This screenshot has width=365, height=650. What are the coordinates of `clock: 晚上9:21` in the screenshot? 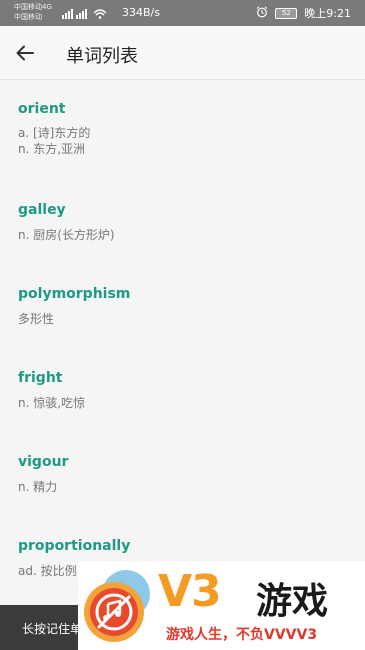 It's located at (327, 13).